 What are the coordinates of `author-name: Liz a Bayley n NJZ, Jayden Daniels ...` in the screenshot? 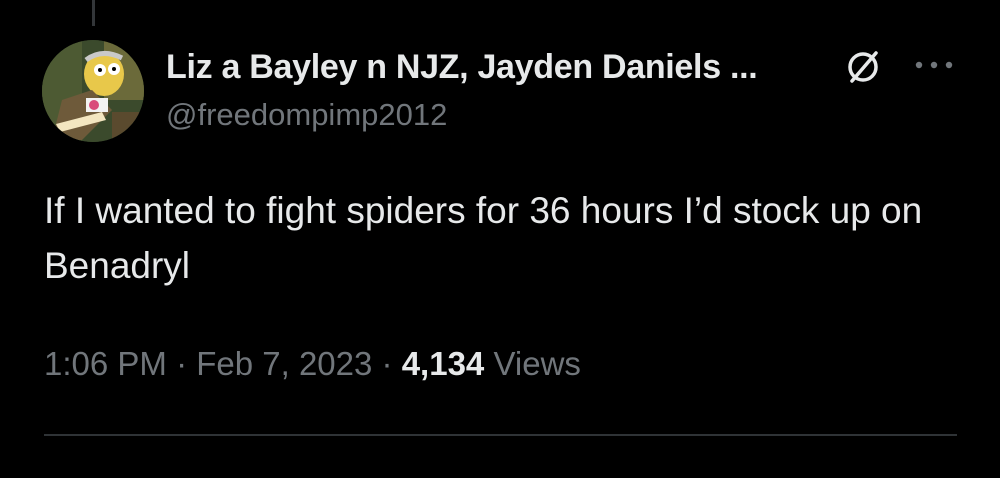 It's located at (462, 67).